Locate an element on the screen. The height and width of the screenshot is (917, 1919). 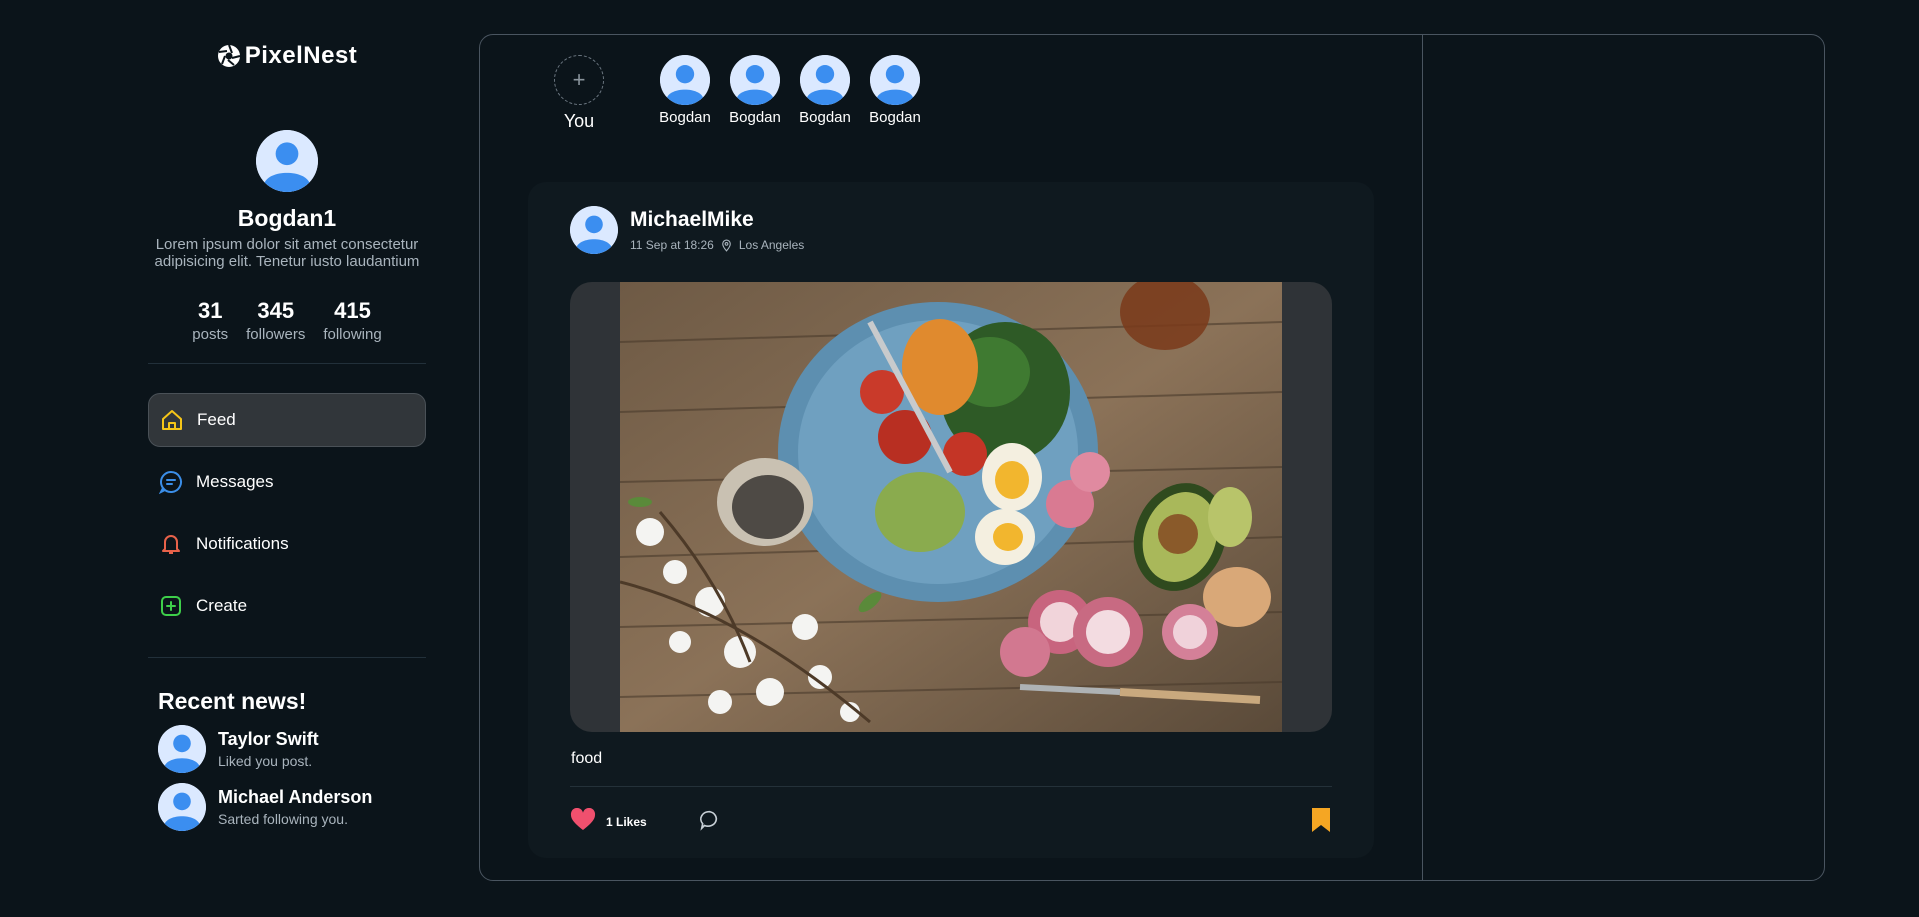
heart-icon is located at coordinates (583, 822).